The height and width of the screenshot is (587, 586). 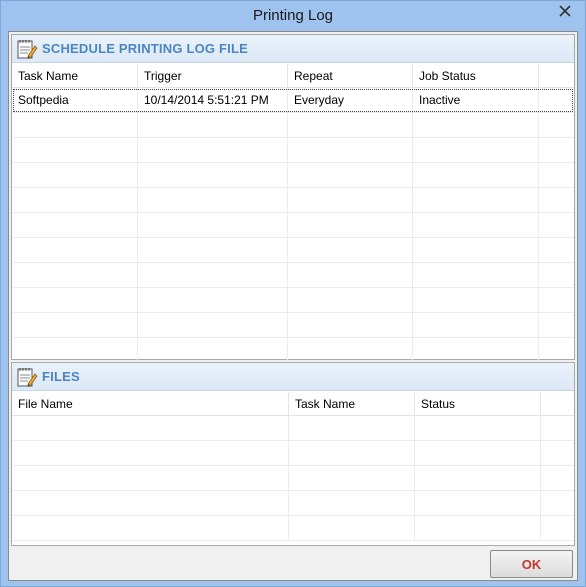 I want to click on files-grid-header: File Name Task Name Status, so click(x=293, y=404).